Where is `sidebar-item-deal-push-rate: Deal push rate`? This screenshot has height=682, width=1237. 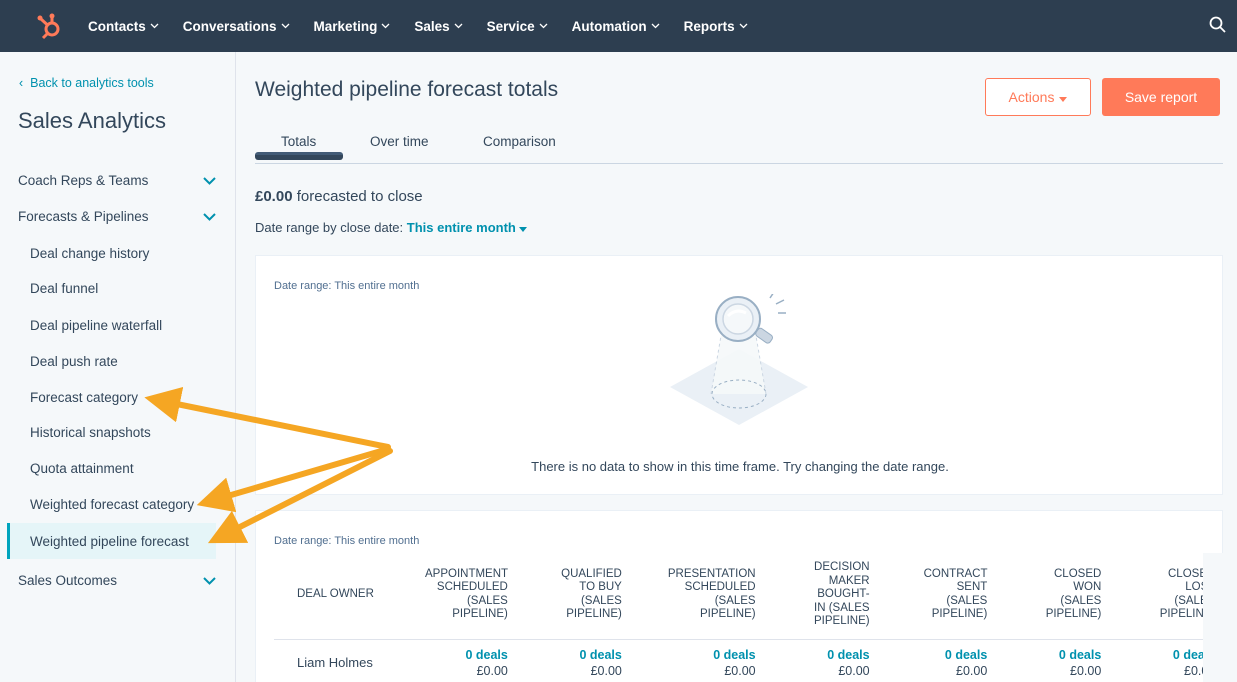 sidebar-item-deal-push-rate: Deal push rate is located at coordinates (74, 361).